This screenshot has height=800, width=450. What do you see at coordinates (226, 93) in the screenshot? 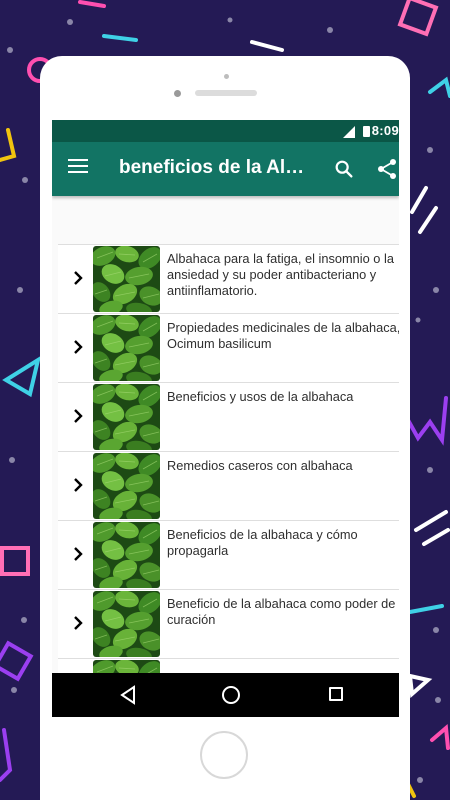
I see `phone-speaker` at bounding box center [226, 93].